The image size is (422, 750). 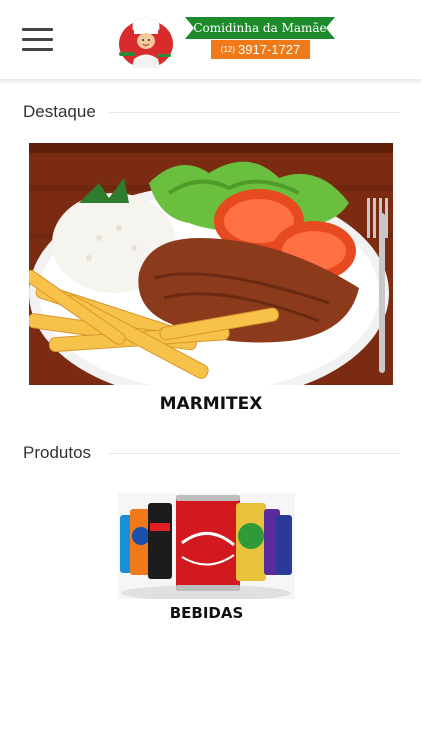 What do you see at coordinates (59, 111) in the screenshot?
I see `featured-section-title: Destaque` at bounding box center [59, 111].